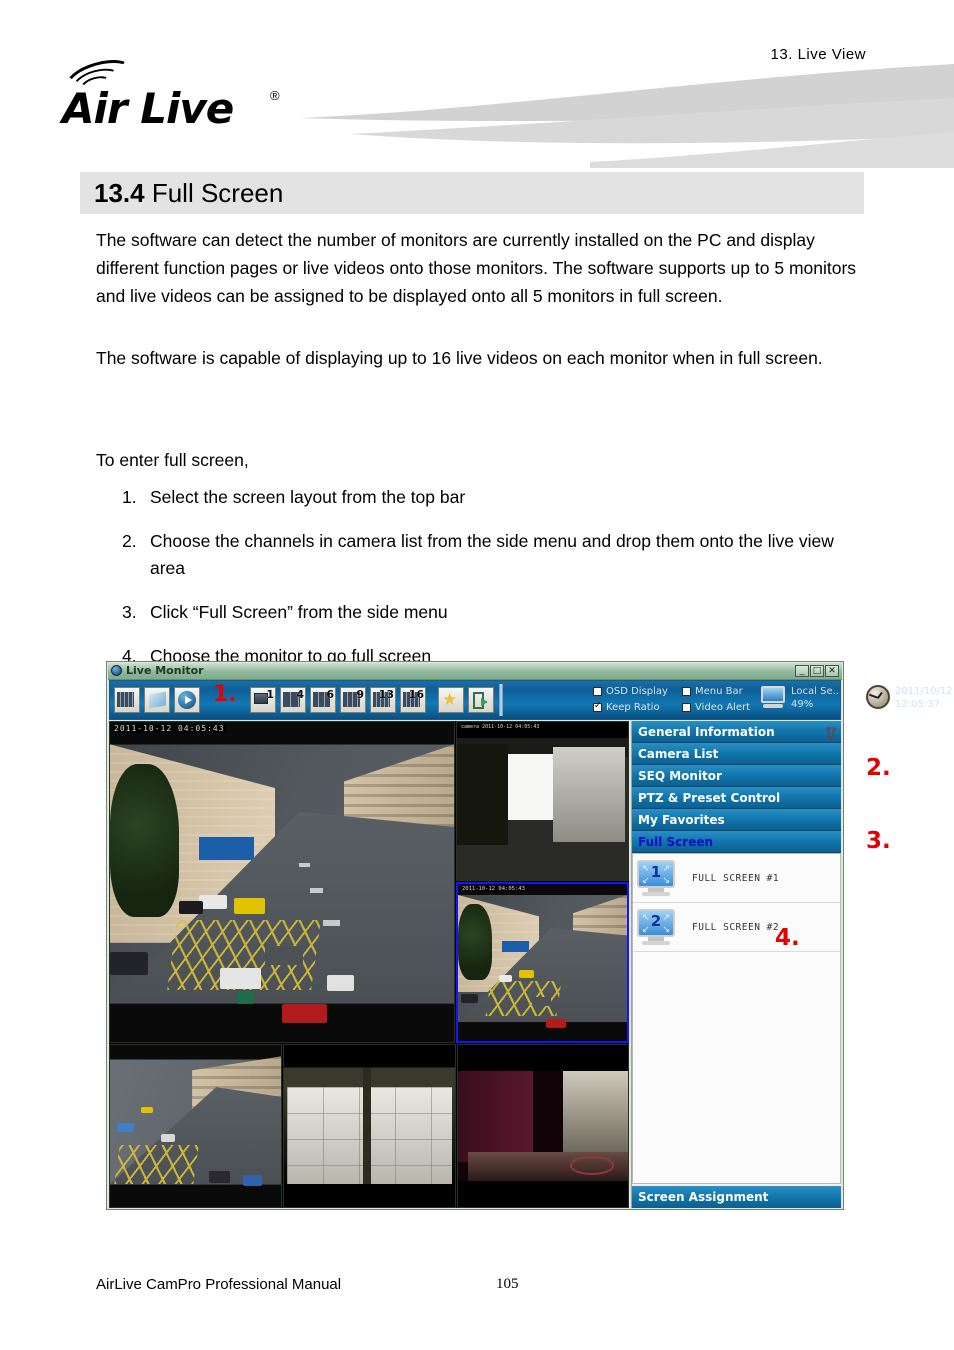 The image size is (954, 1350). Describe the element at coordinates (686, 707) in the screenshot. I see `video-alert-checkbox` at that location.